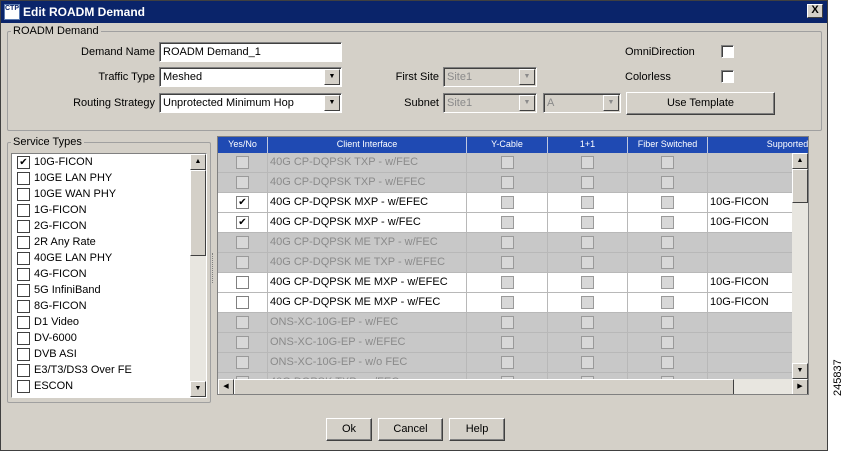  Describe the element at coordinates (213, 268) in the screenshot. I see `splitter-handle` at that location.